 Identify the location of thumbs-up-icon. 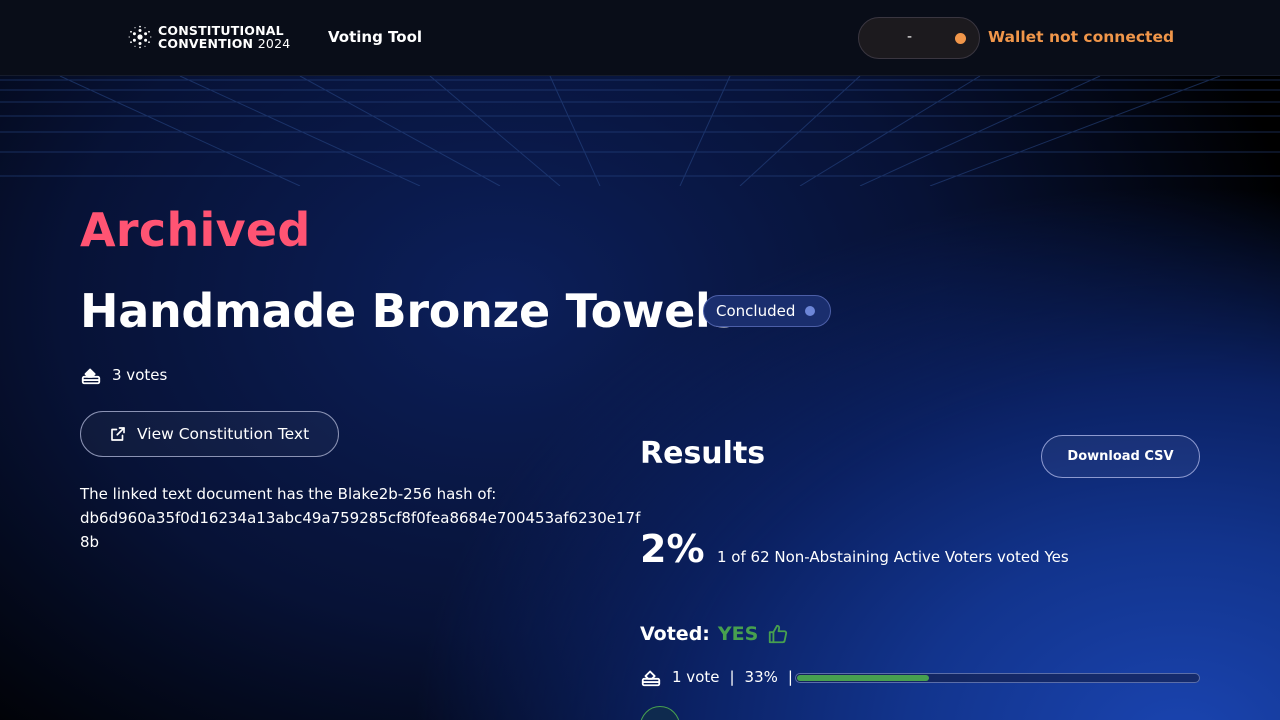
(778, 634).